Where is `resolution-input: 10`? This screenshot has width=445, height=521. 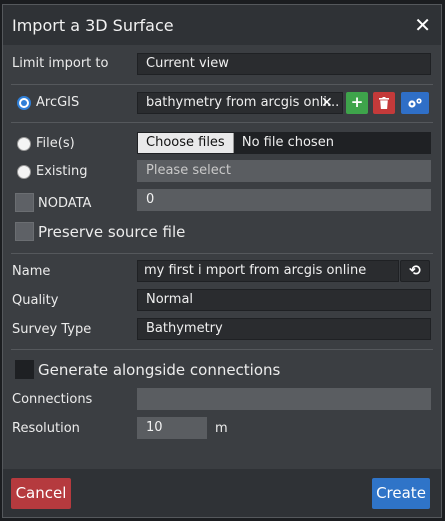
resolution-input: 10 is located at coordinates (172, 428).